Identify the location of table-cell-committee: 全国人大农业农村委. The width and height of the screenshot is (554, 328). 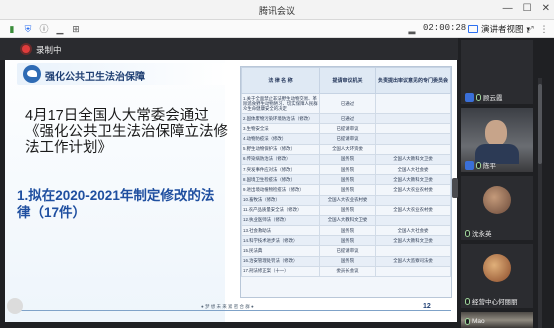
(413, 190).